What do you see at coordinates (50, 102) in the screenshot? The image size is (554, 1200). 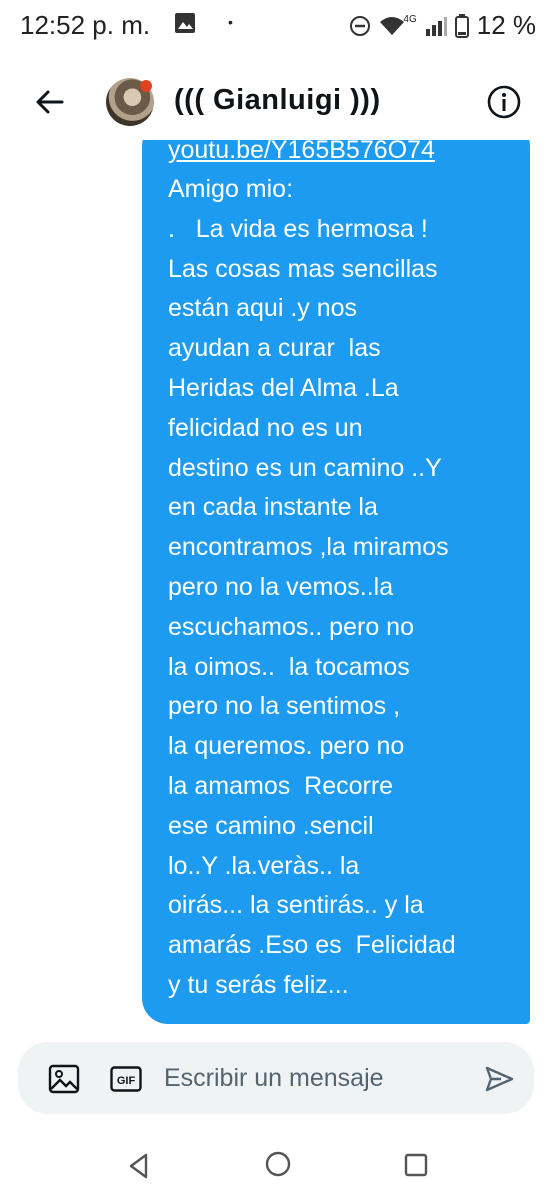 I see `back-arrow-icon` at bounding box center [50, 102].